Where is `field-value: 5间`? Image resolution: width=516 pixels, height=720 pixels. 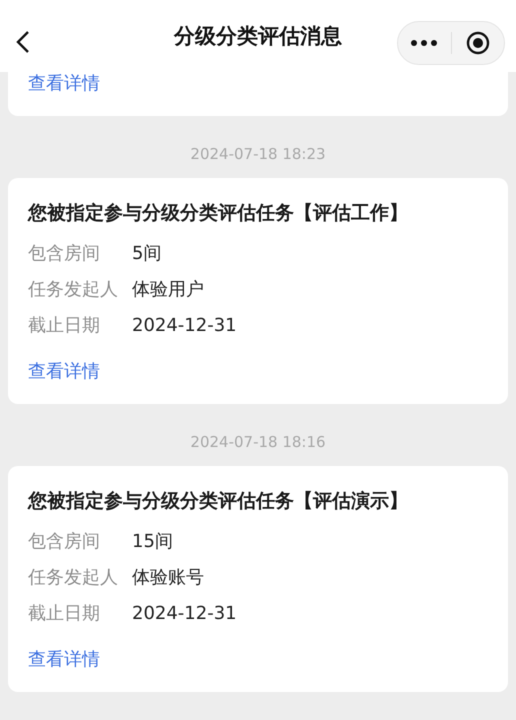 field-value: 5间 is located at coordinates (147, 254).